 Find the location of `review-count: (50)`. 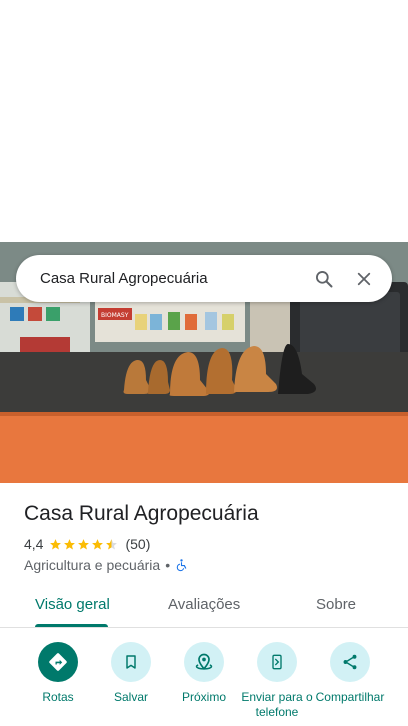

review-count: (50) is located at coordinates (137, 544).